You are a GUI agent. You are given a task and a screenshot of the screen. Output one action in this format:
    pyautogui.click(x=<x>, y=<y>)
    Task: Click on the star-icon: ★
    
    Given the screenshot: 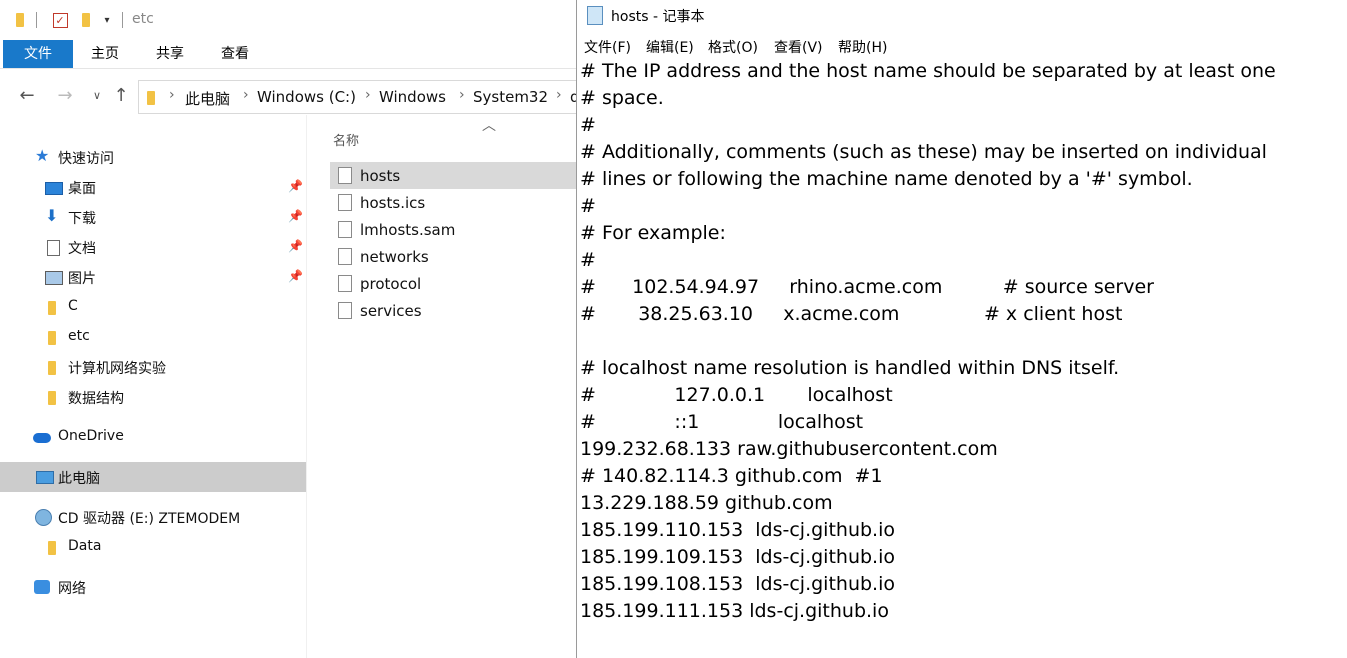 What is the action you would take?
    pyautogui.click(x=42, y=155)
    